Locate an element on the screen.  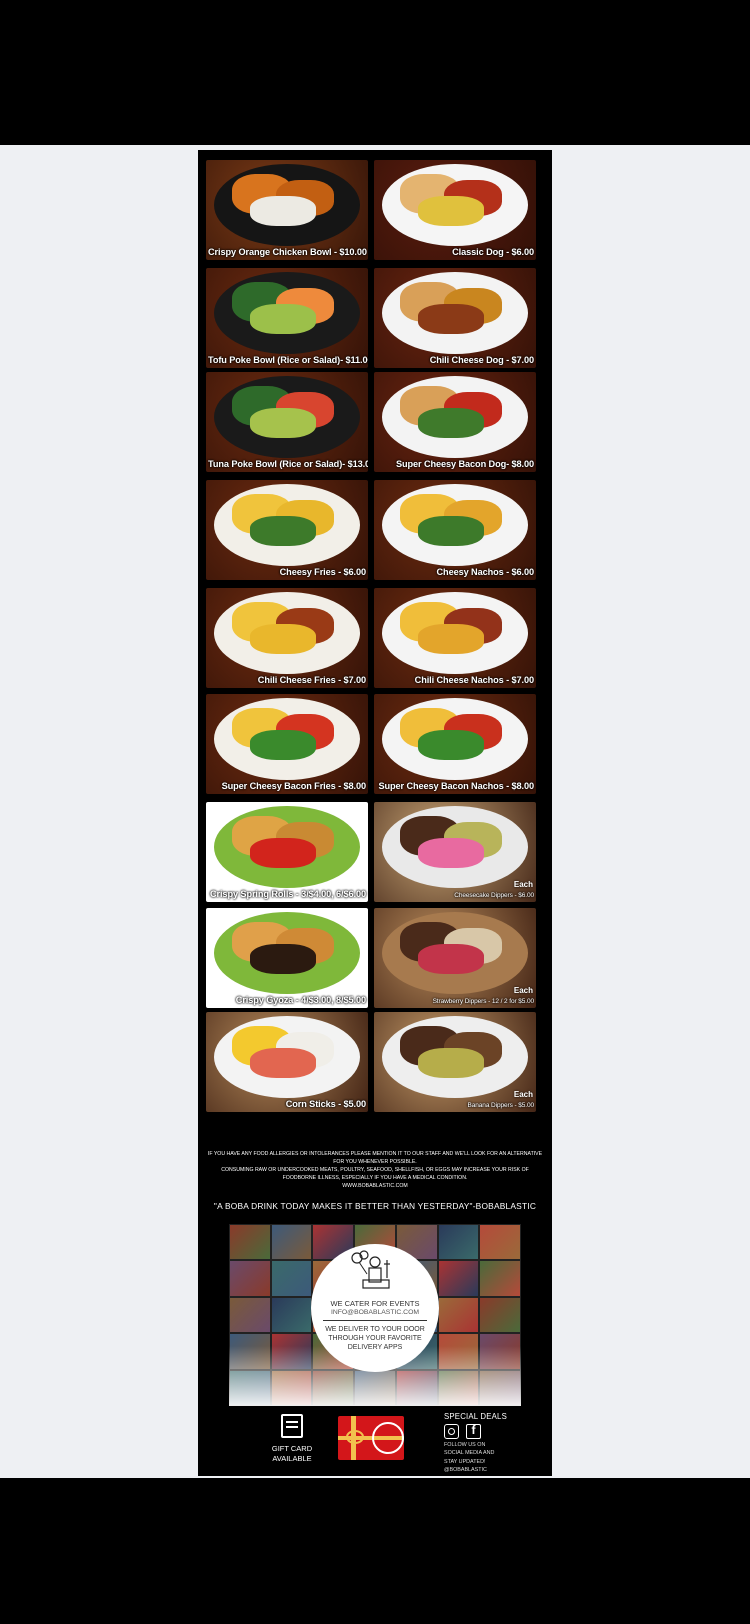
menu-item-card: Corn Sticks - $5.00 is located at coordinates (287, 1062).